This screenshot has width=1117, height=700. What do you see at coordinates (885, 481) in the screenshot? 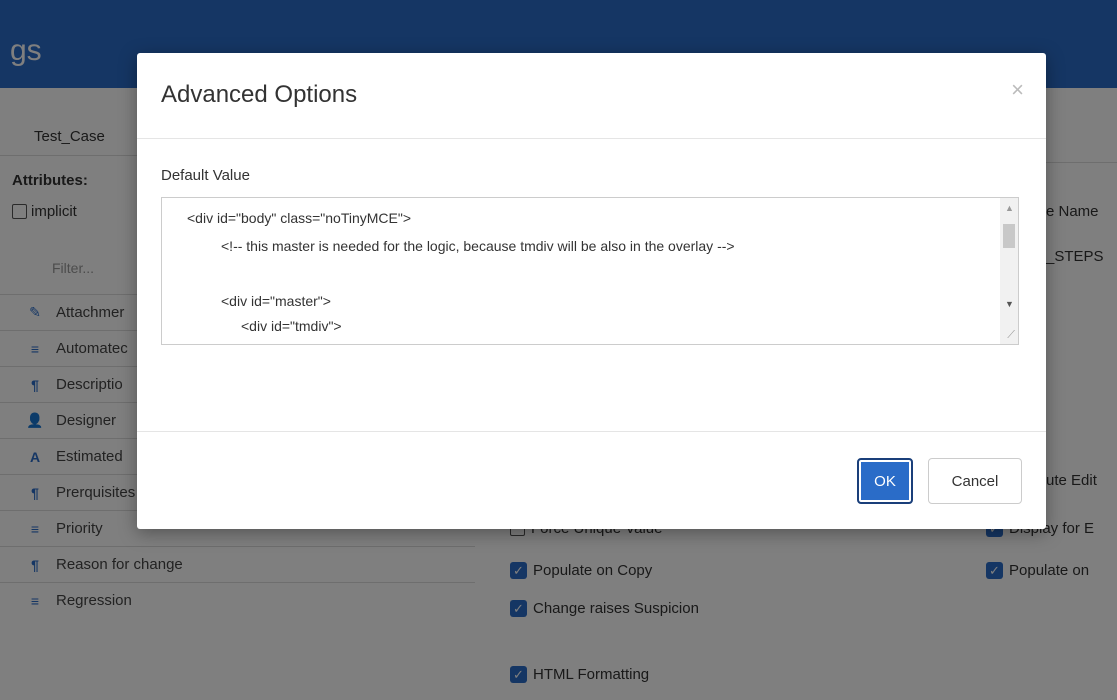
I see `ok-button: OK` at bounding box center [885, 481].